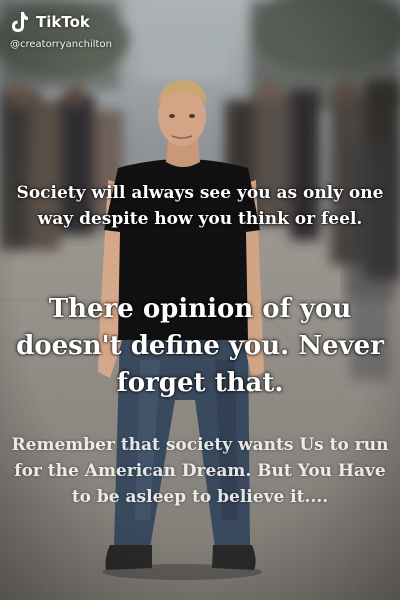 The height and width of the screenshot is (600, 400). What do you see at coordinates (20, 22) in the screenshot?
I see `tiktok-note-icon` at bounding box center [20, 22].